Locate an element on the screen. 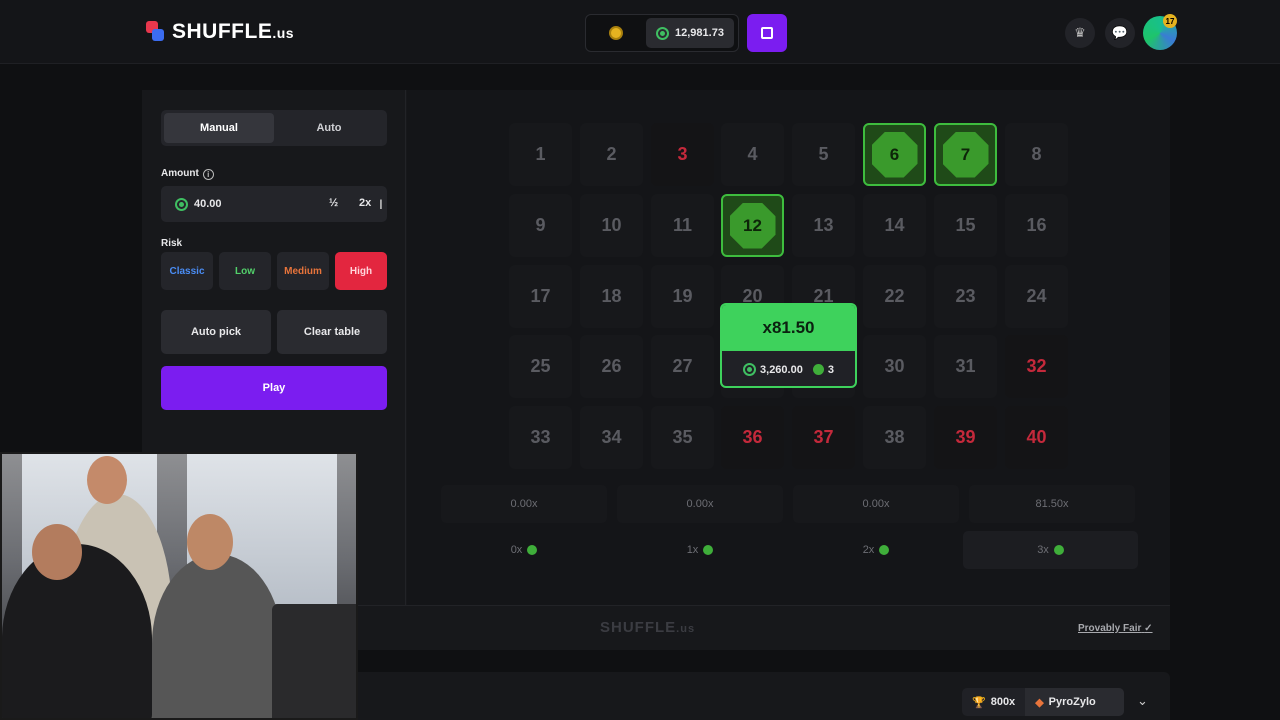 Image resolution: width=1280 pixels, height=720 pixels. keno-tile-3: 3 is located at coordinates (682, 154).